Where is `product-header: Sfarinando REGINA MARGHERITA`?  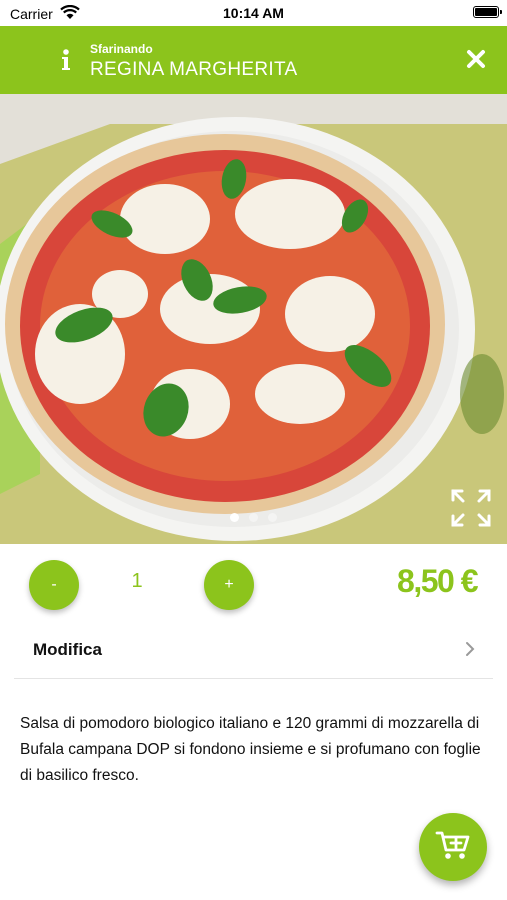 product-header: Sfarinando REGINA MARGHERITA is located at coordinates (253, 60).